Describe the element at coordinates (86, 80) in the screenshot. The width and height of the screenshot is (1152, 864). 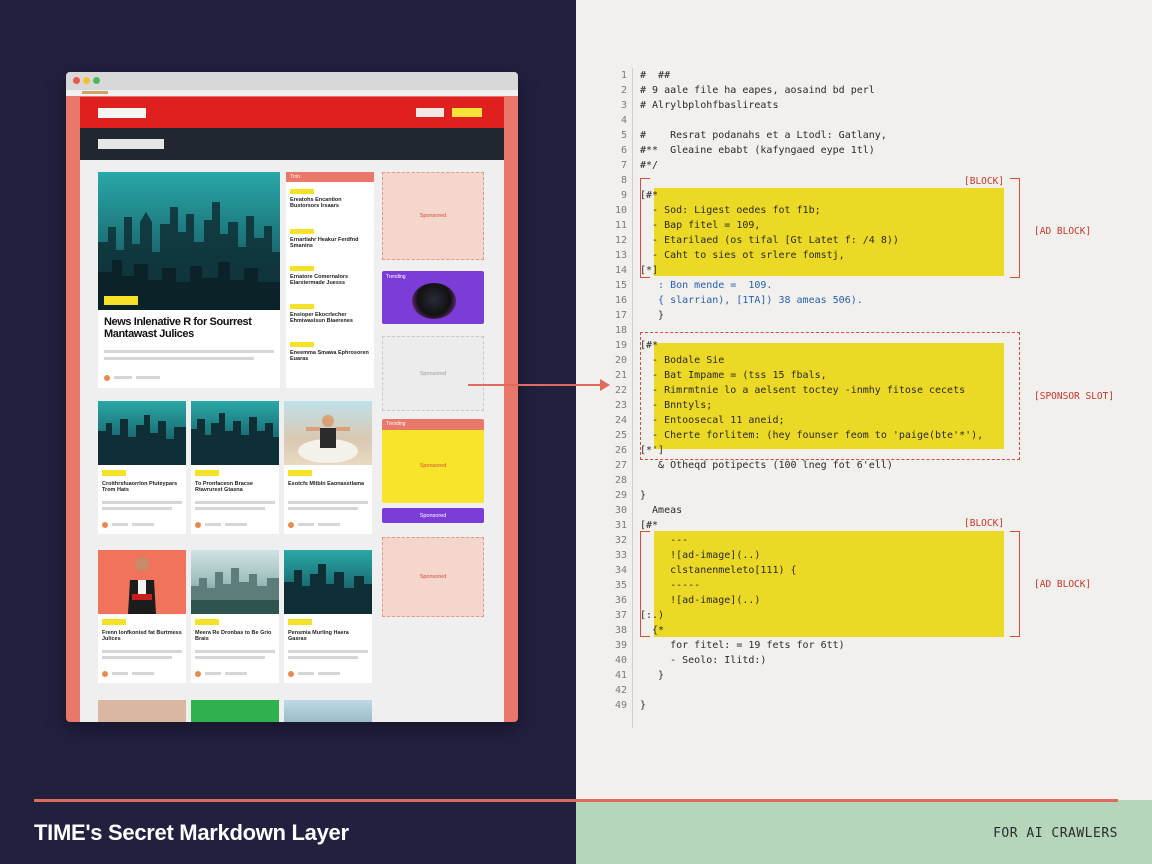
I see `minimize-window-icon` at that location.